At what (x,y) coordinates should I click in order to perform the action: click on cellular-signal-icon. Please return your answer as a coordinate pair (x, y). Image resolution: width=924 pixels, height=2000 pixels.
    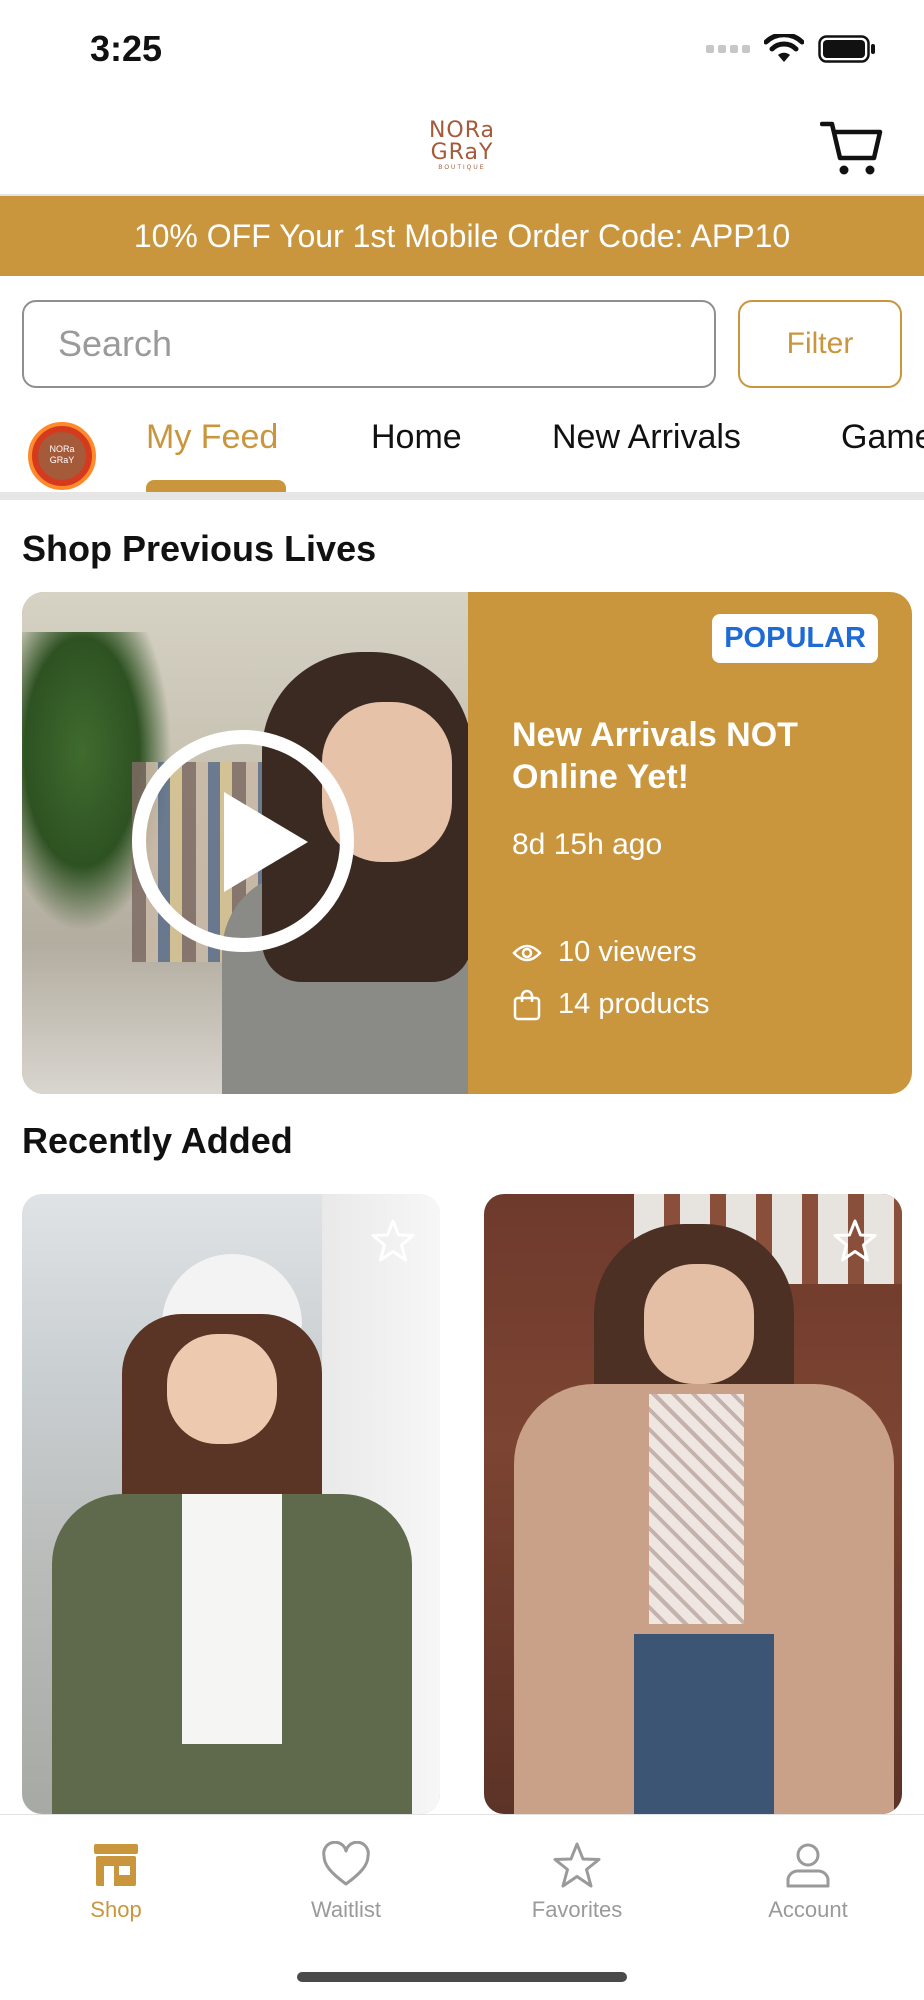
    Looking at the image, I should click on (728, 49).